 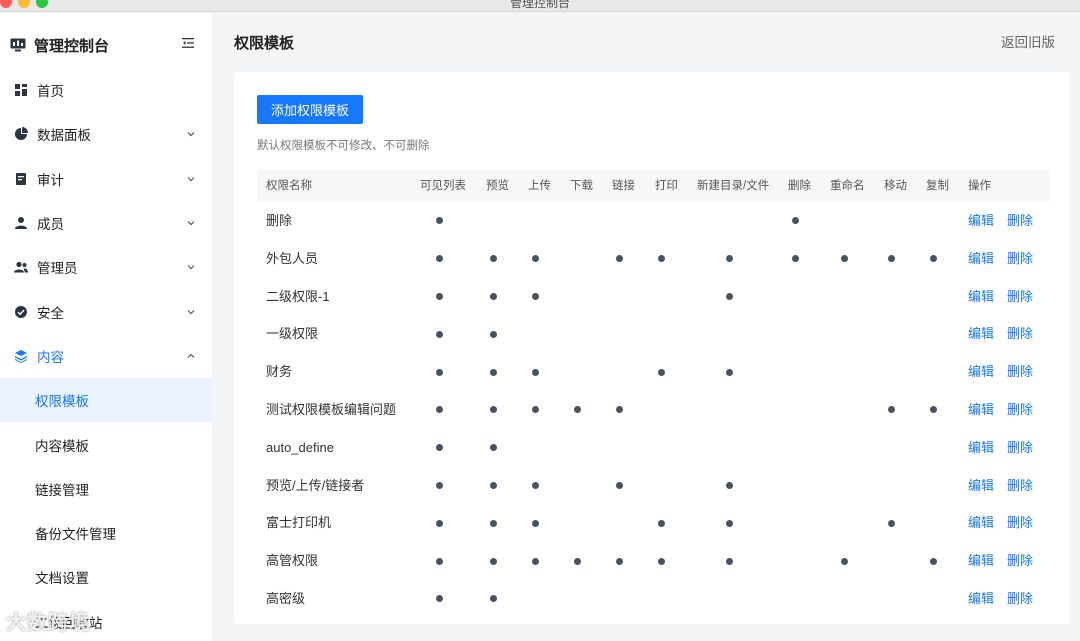 What do you see at coordinates (279, 220) in the screenshot?
I see `template-name: 删除` at bounding box center [279, 220].